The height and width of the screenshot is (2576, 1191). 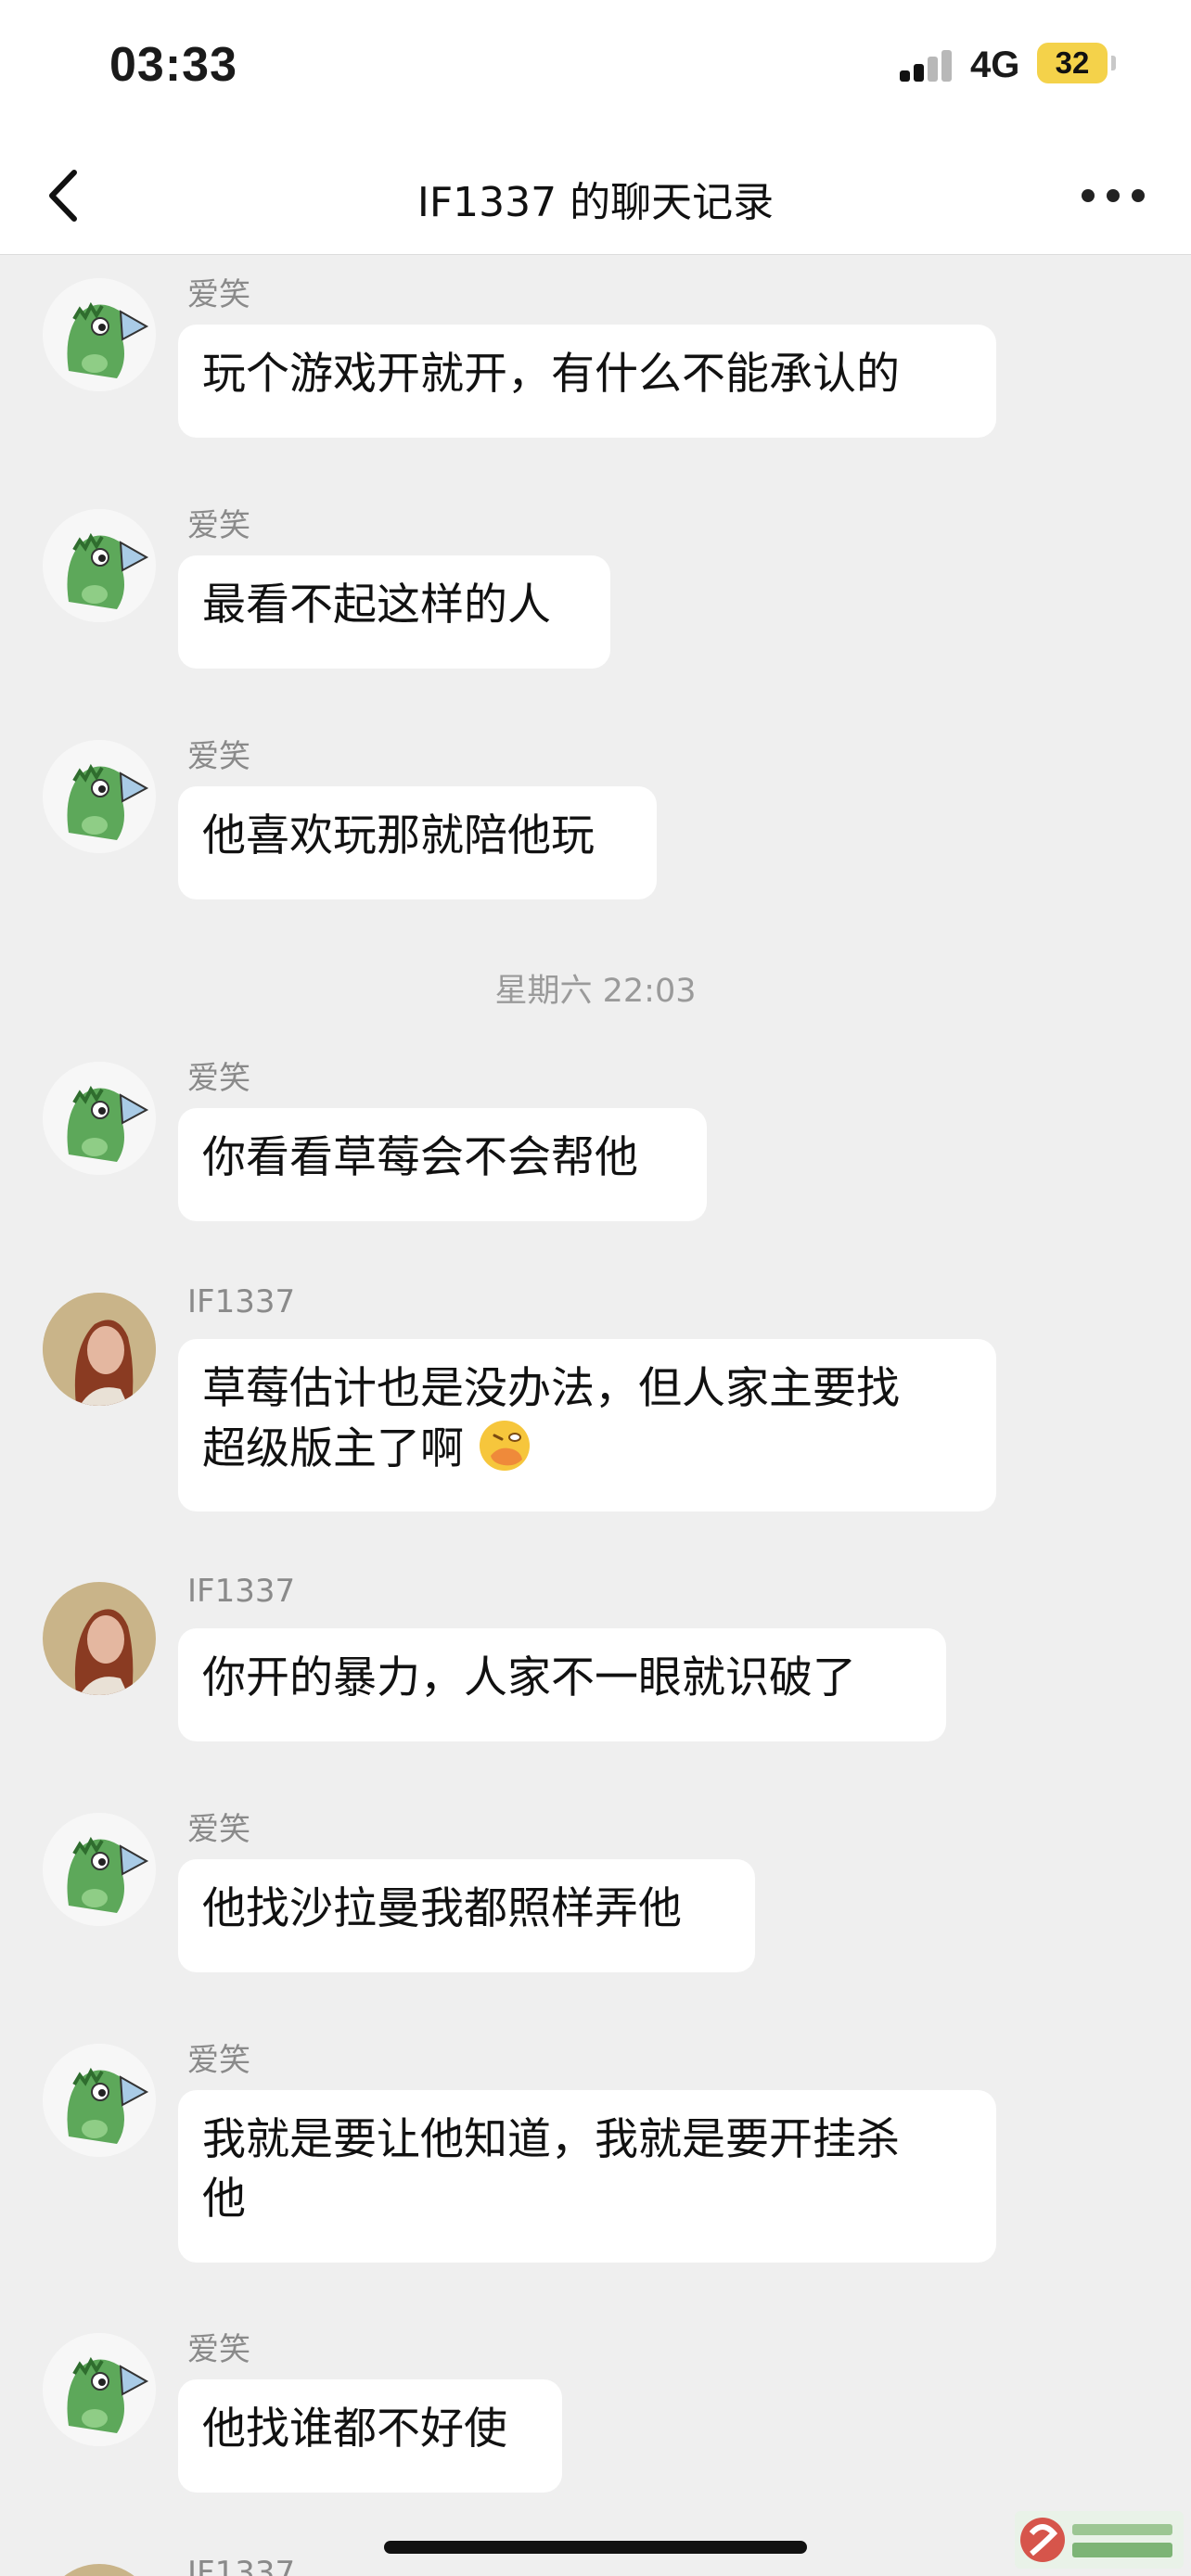 I want to click on nav-bar: IF1337 的聊天记录, so click(x=595, y=197).